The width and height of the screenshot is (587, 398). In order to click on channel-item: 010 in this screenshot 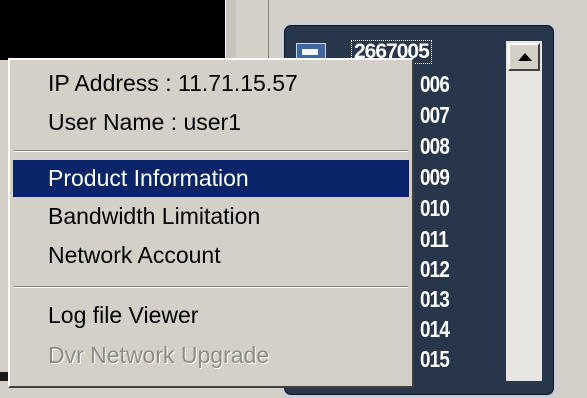, I will do `click(444, 208)`.